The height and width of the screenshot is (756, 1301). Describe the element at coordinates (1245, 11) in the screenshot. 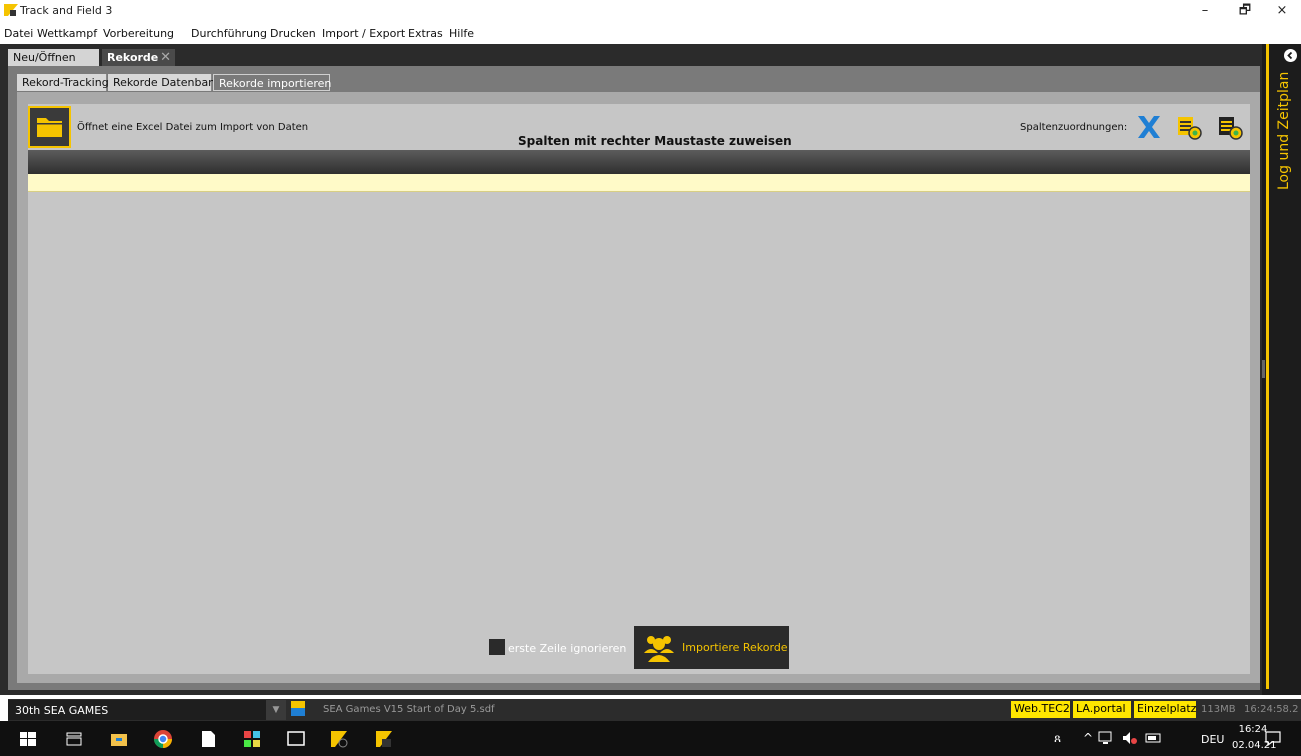

I see `maximize-button: 🗗` at that location.